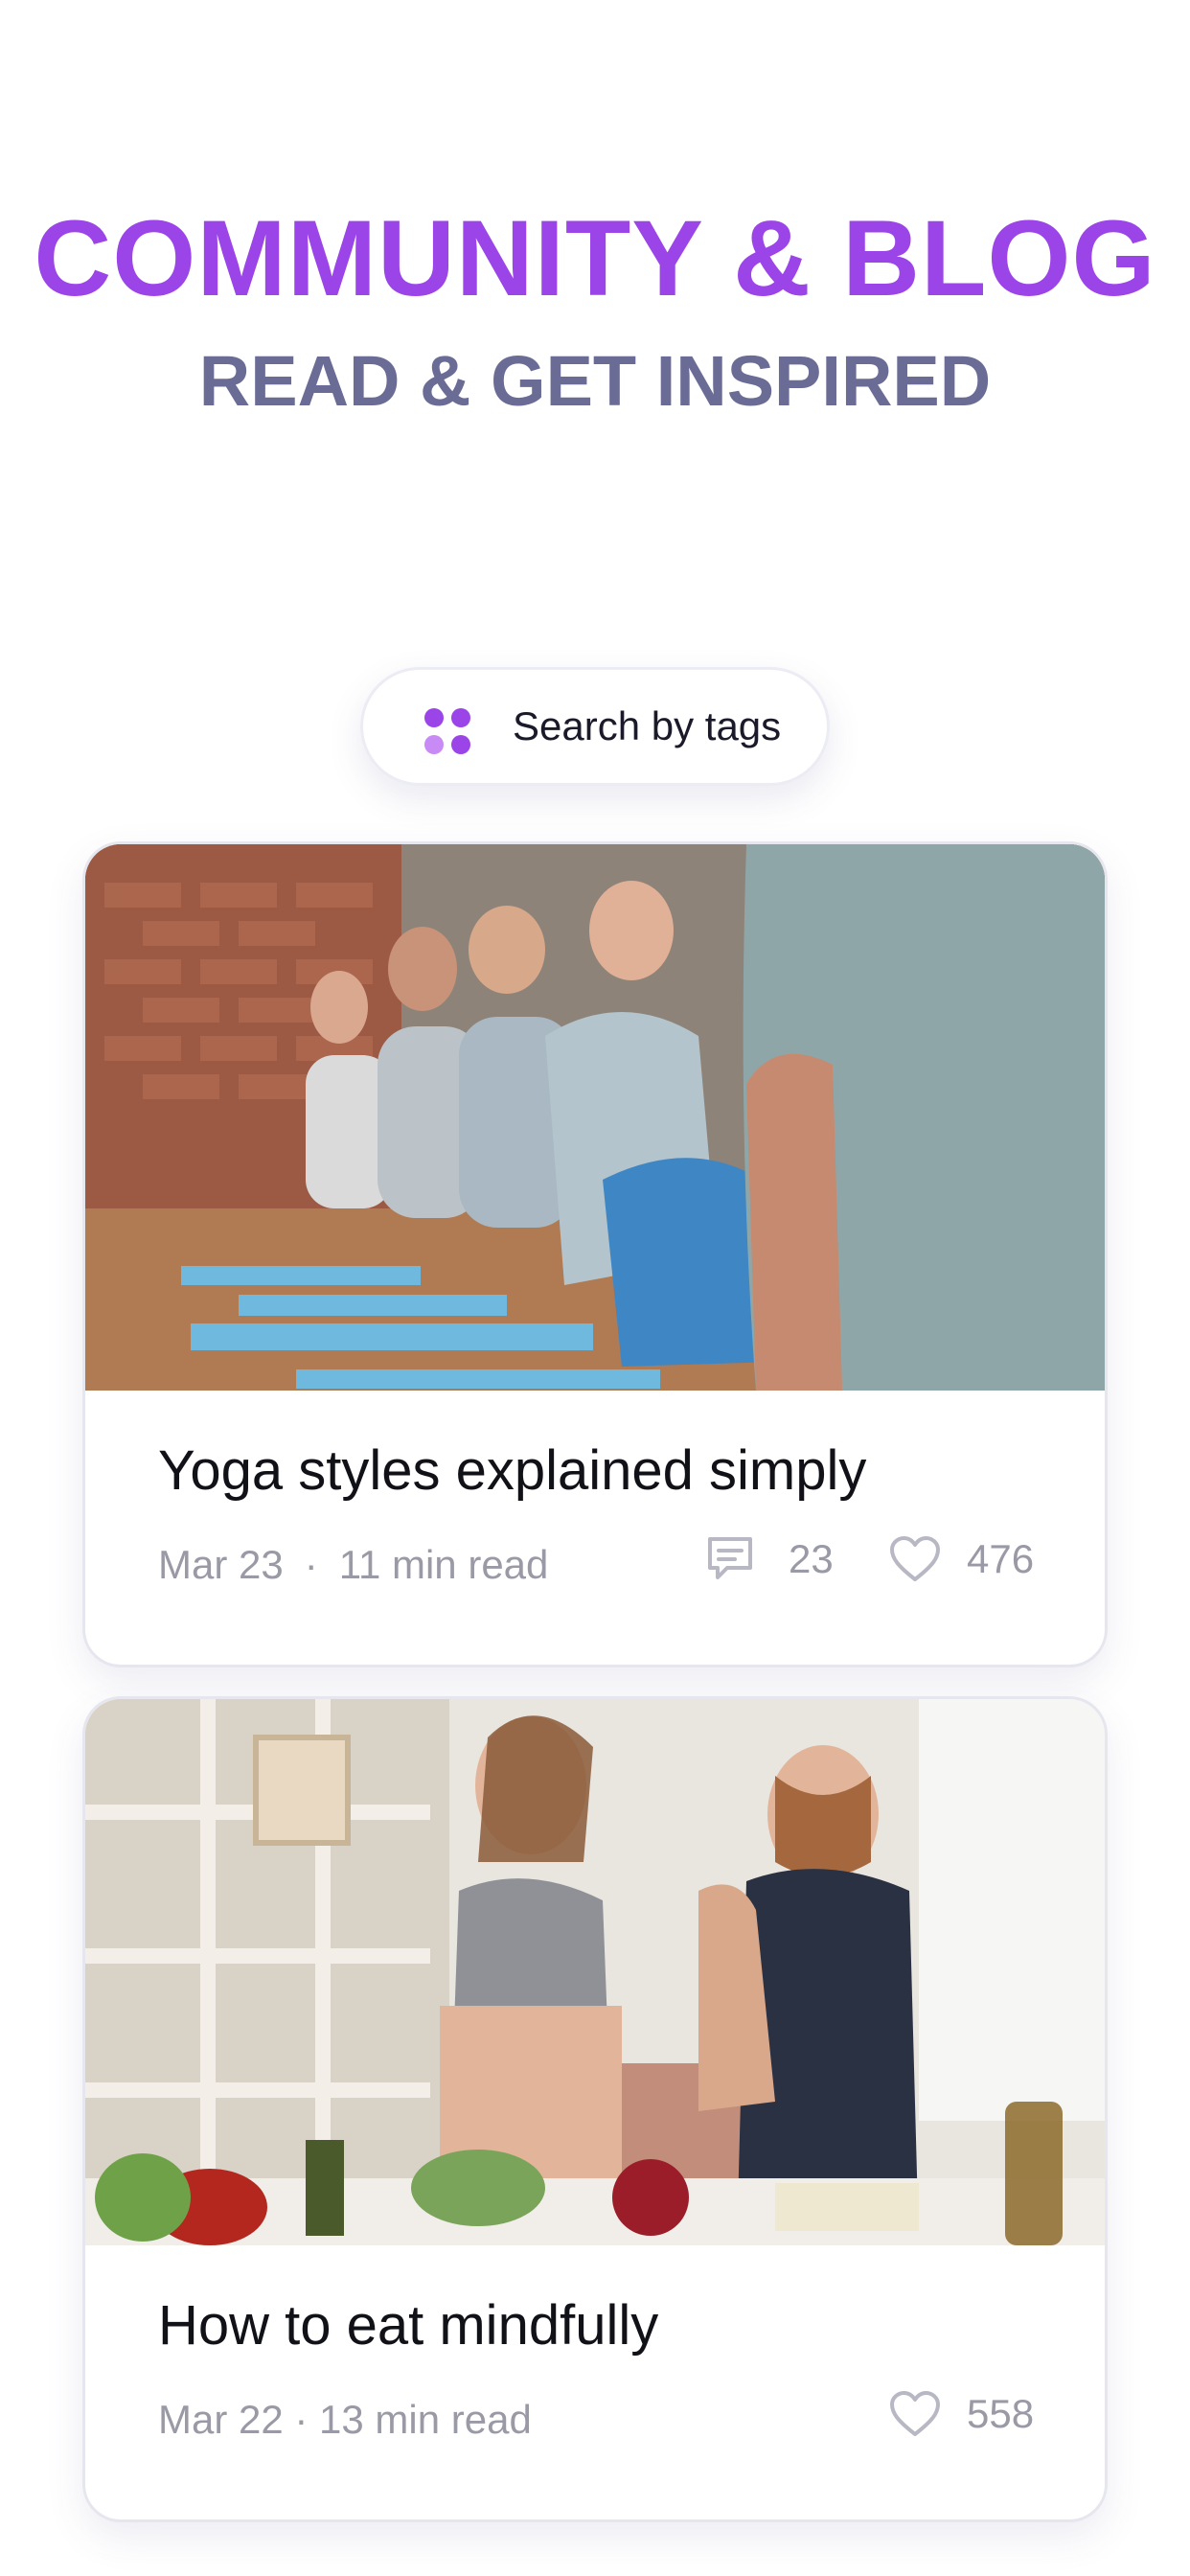 This screenshot has height=2576, width=1190. Describe the element at coordinates (345, 2419) in the screenshot. I see `post-meta: Mar 22 · 13 min read` at that location.